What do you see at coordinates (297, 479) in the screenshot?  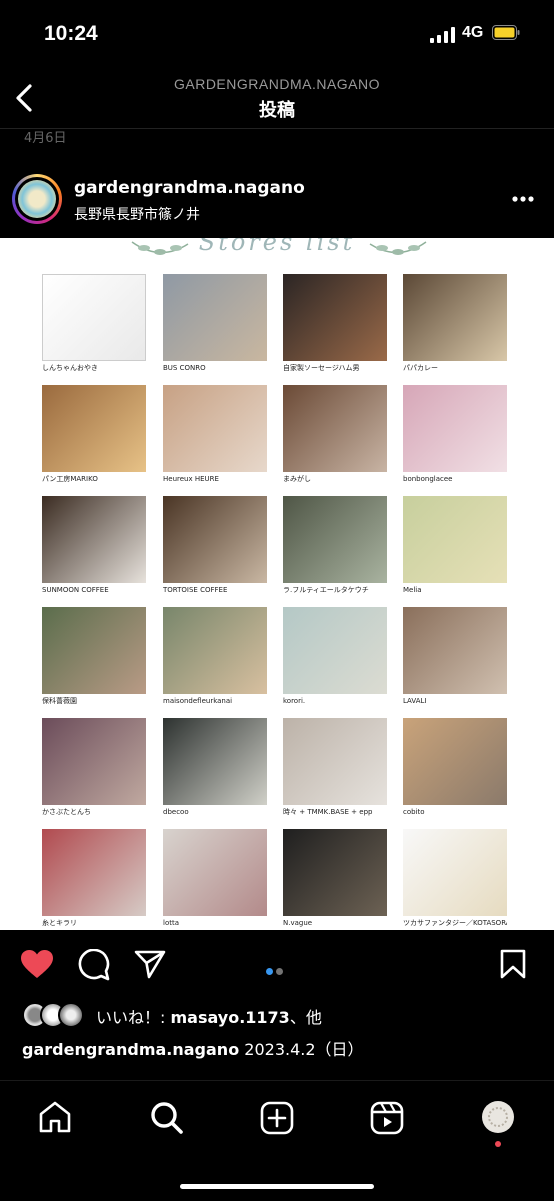 I see `store-name: まみがし` at bounding box center [297, 479].